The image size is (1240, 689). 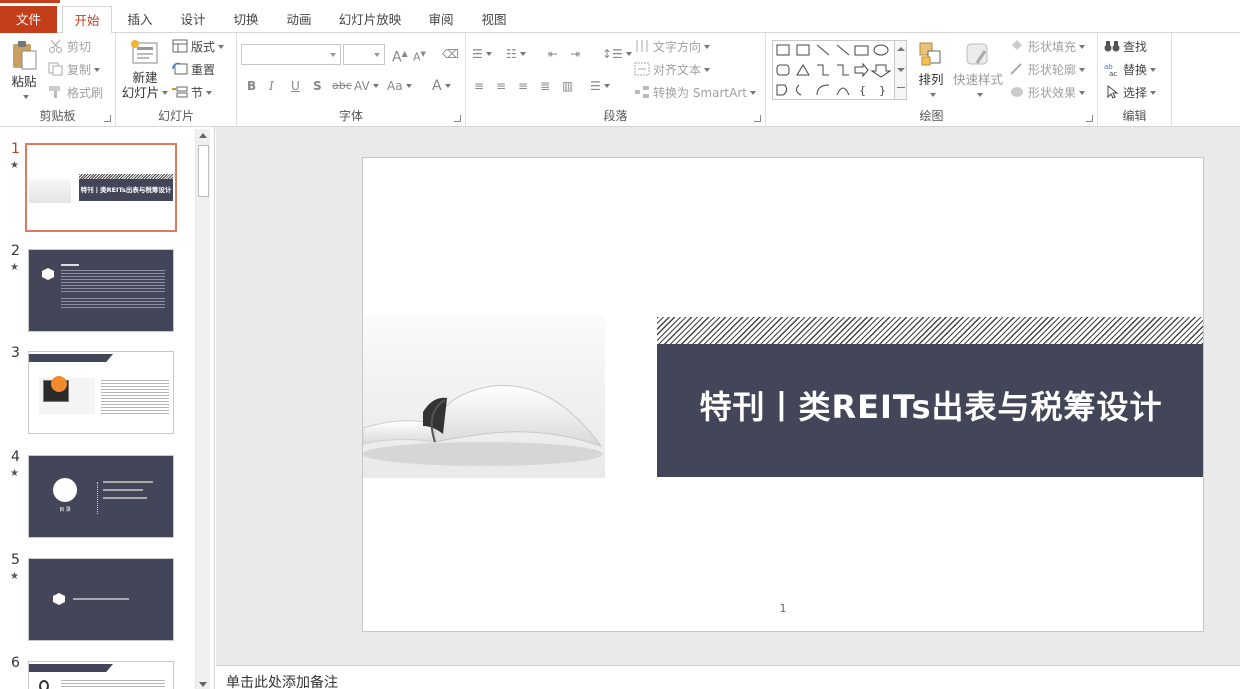 What do you see at coordinates (441, 86) in the screenshot?
I see `font-color-button: A` at bounding box center [441, 86].